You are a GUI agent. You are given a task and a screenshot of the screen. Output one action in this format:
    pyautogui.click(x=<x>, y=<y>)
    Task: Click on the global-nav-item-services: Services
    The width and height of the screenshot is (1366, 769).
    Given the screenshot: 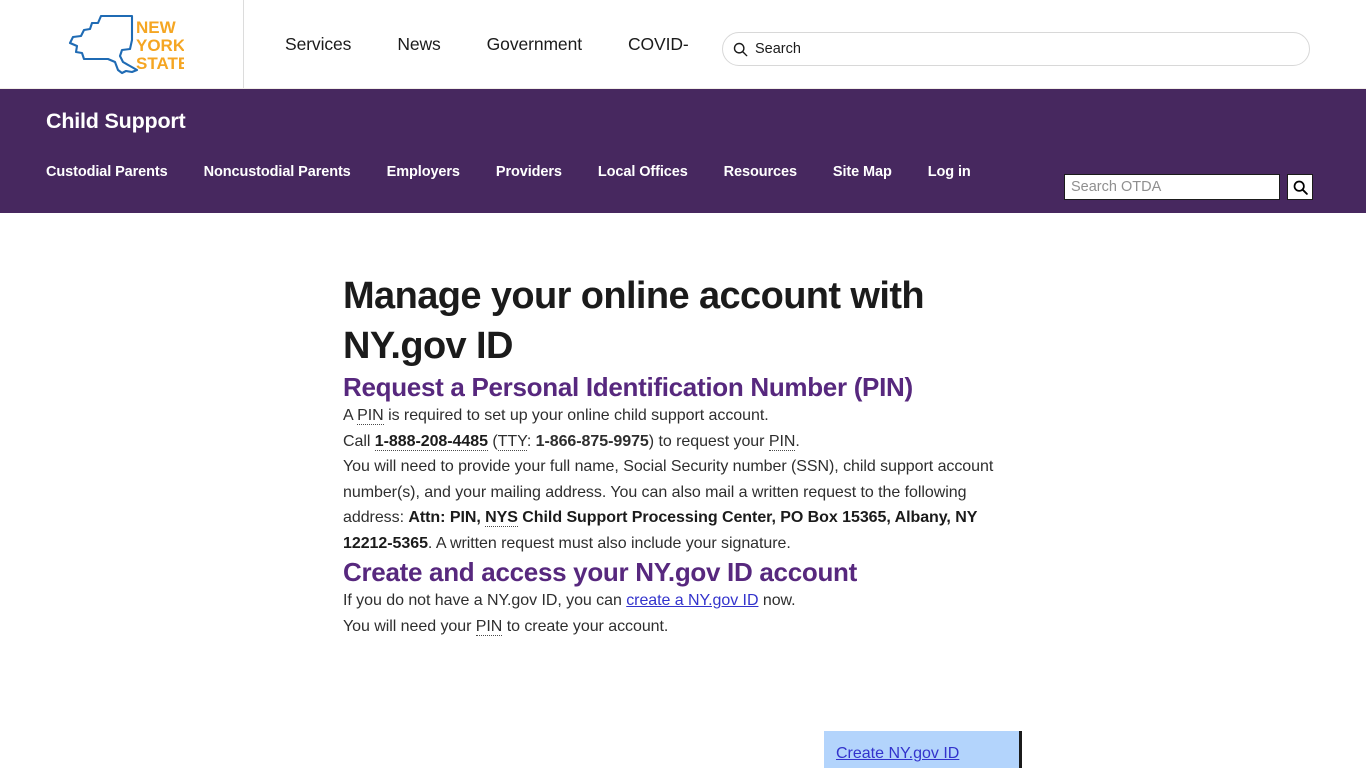 What is the action you would take?
    pyautogui.click(x=318, y=44)
    